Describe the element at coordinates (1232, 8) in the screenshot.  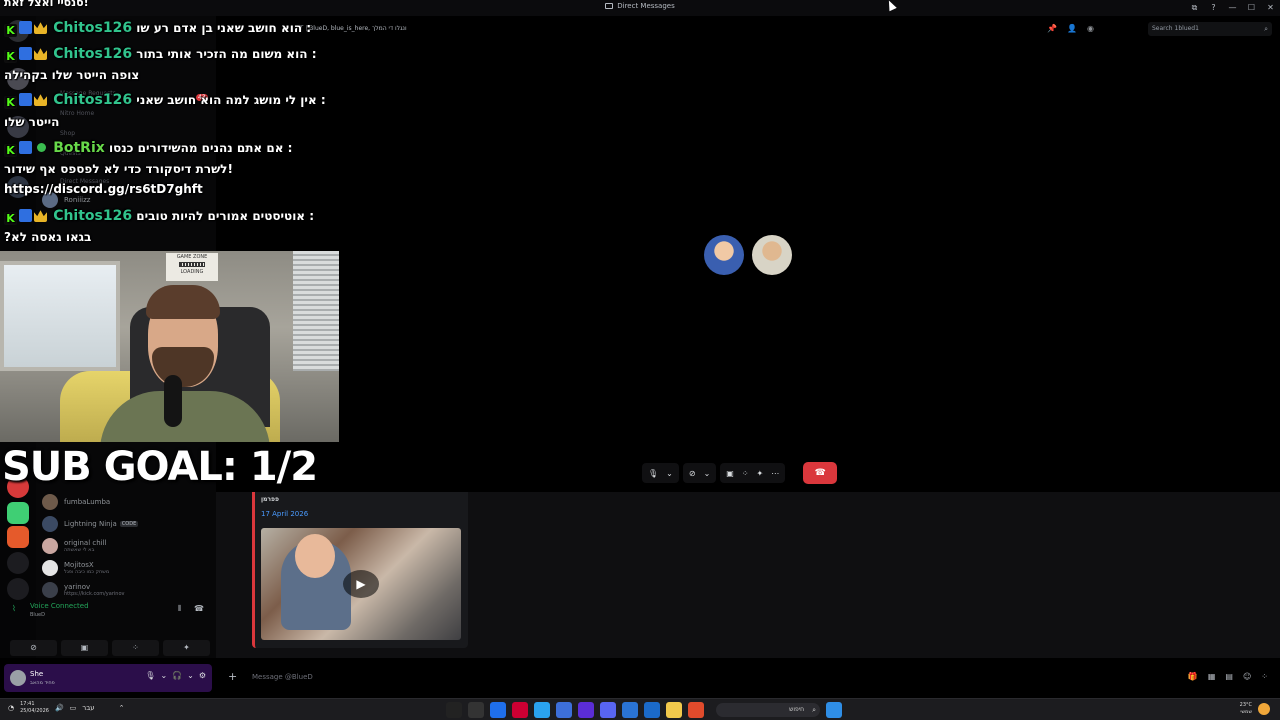
I see `minimize-button: —` at that location.